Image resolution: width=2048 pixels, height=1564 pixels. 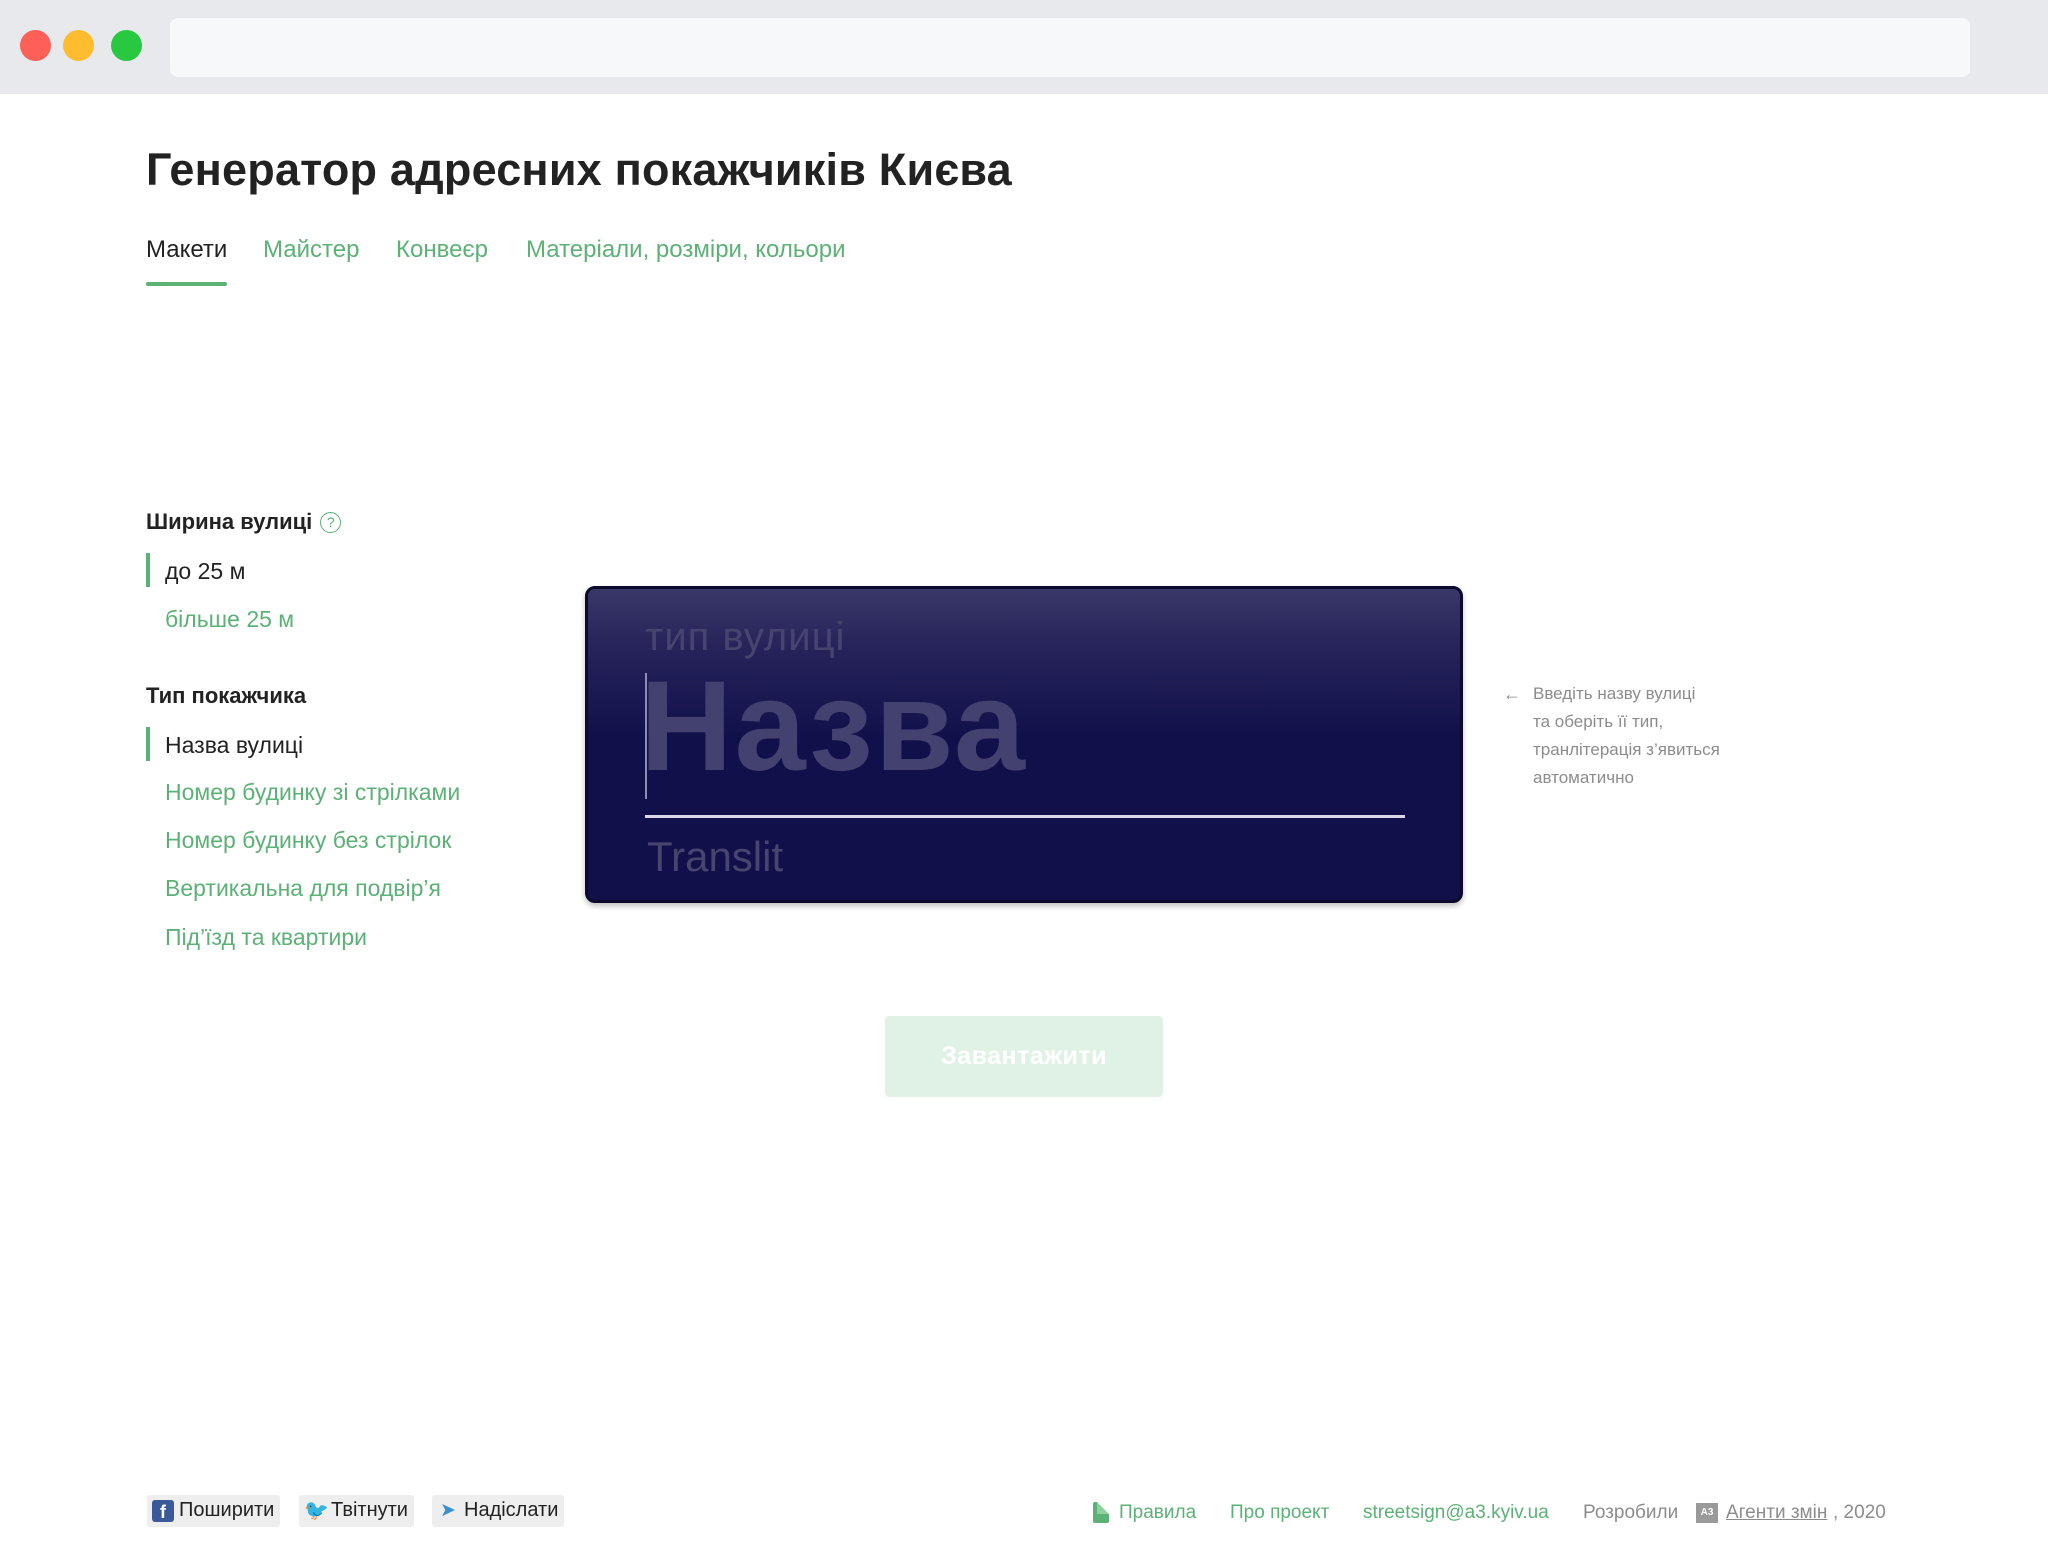 I want to click on street-sign-preview: тип вулиці Назва Translit, so click(x=1024, y=744).